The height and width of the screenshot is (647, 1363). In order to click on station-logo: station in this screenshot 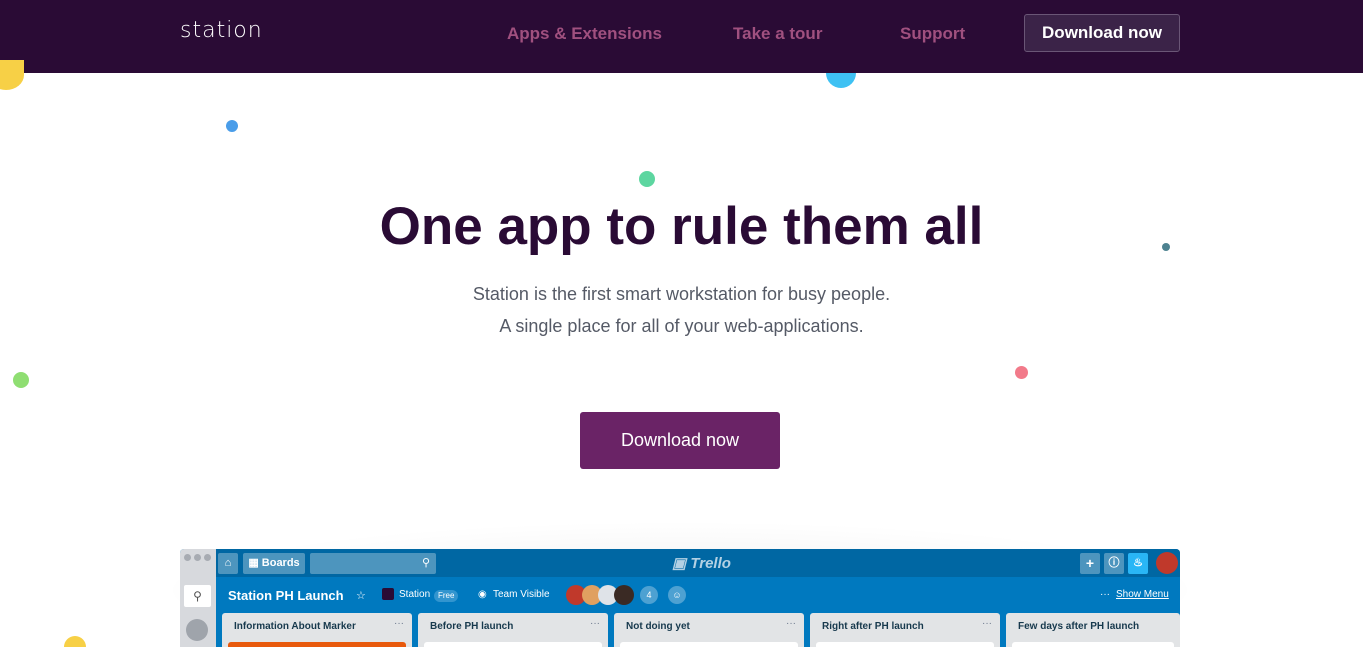, I will do `click(221, 30)`.